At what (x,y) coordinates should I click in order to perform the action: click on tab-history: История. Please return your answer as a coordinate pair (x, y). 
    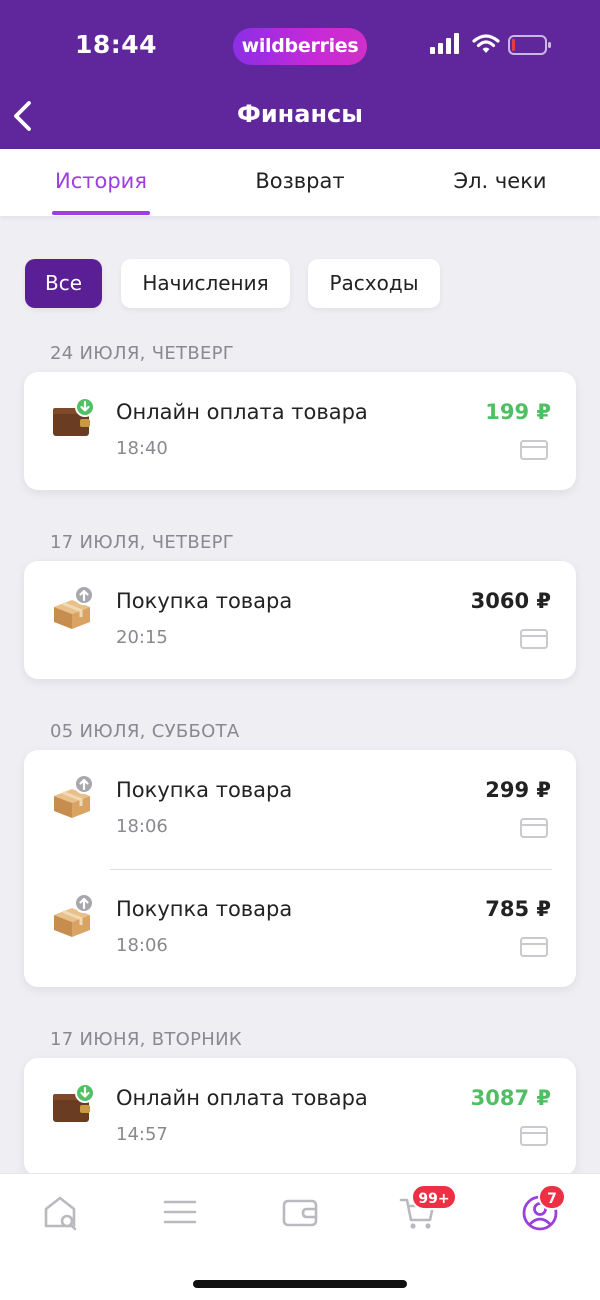
    Looking at the image, I should click on (101, 192).